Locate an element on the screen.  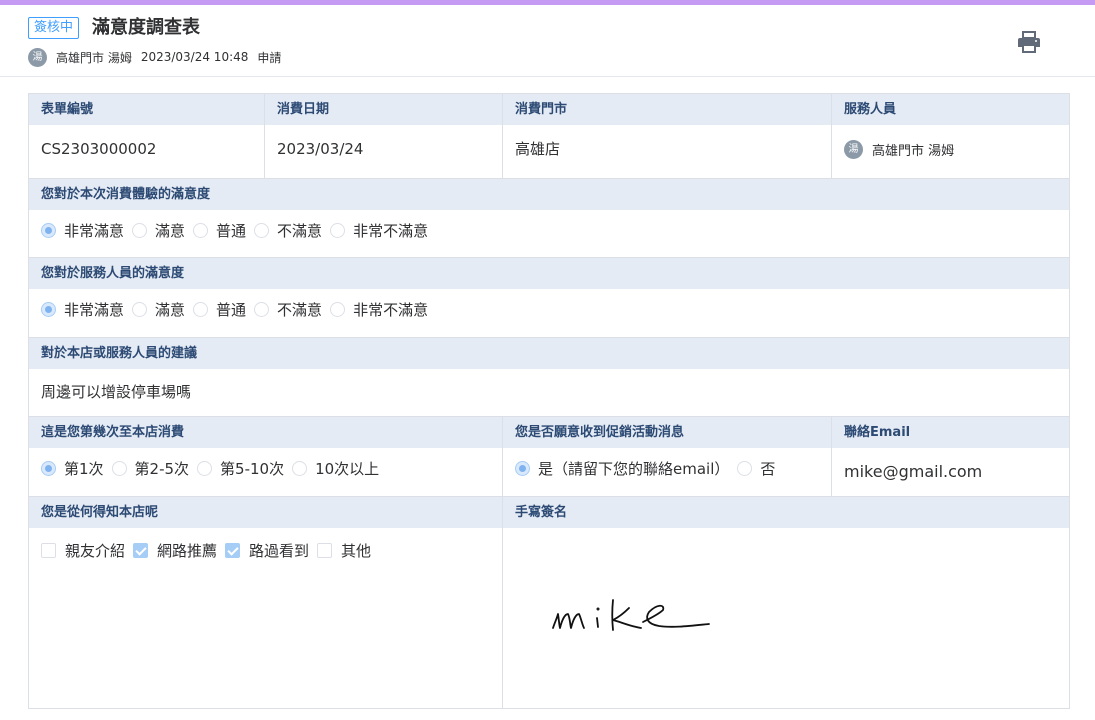
store-label: 消費門市 is located at coordinates (667, 109).